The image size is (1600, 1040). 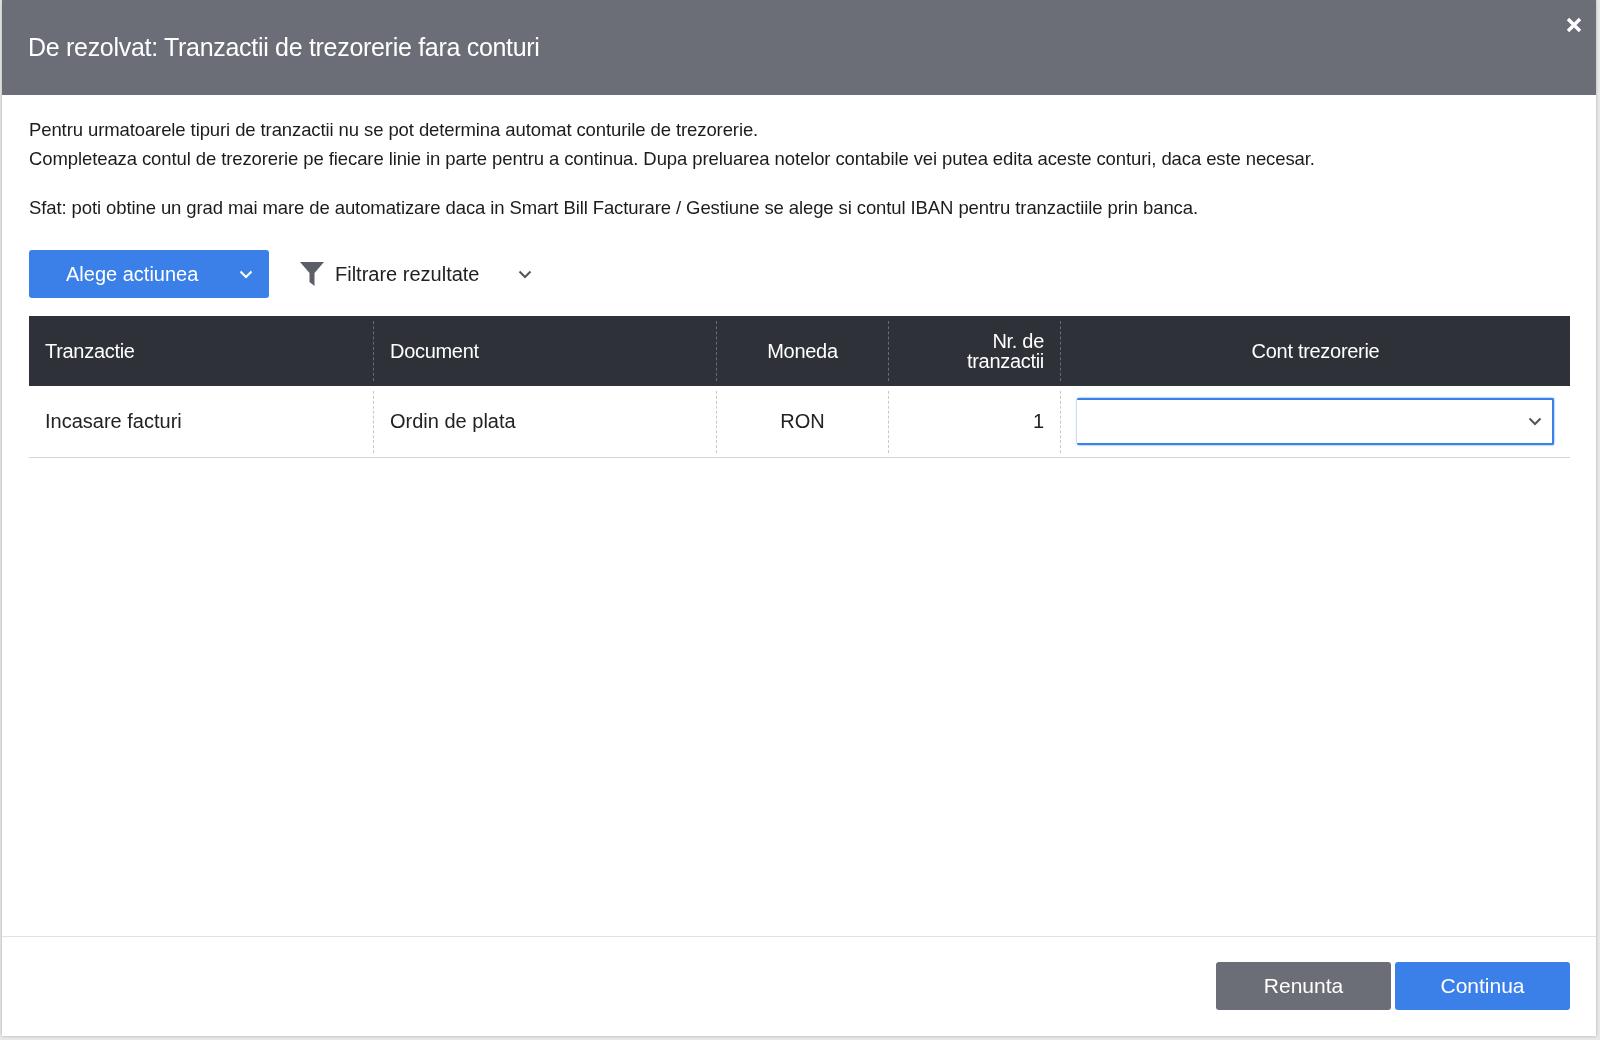 I want to click on close-icon, so click(x=1574, y=25).